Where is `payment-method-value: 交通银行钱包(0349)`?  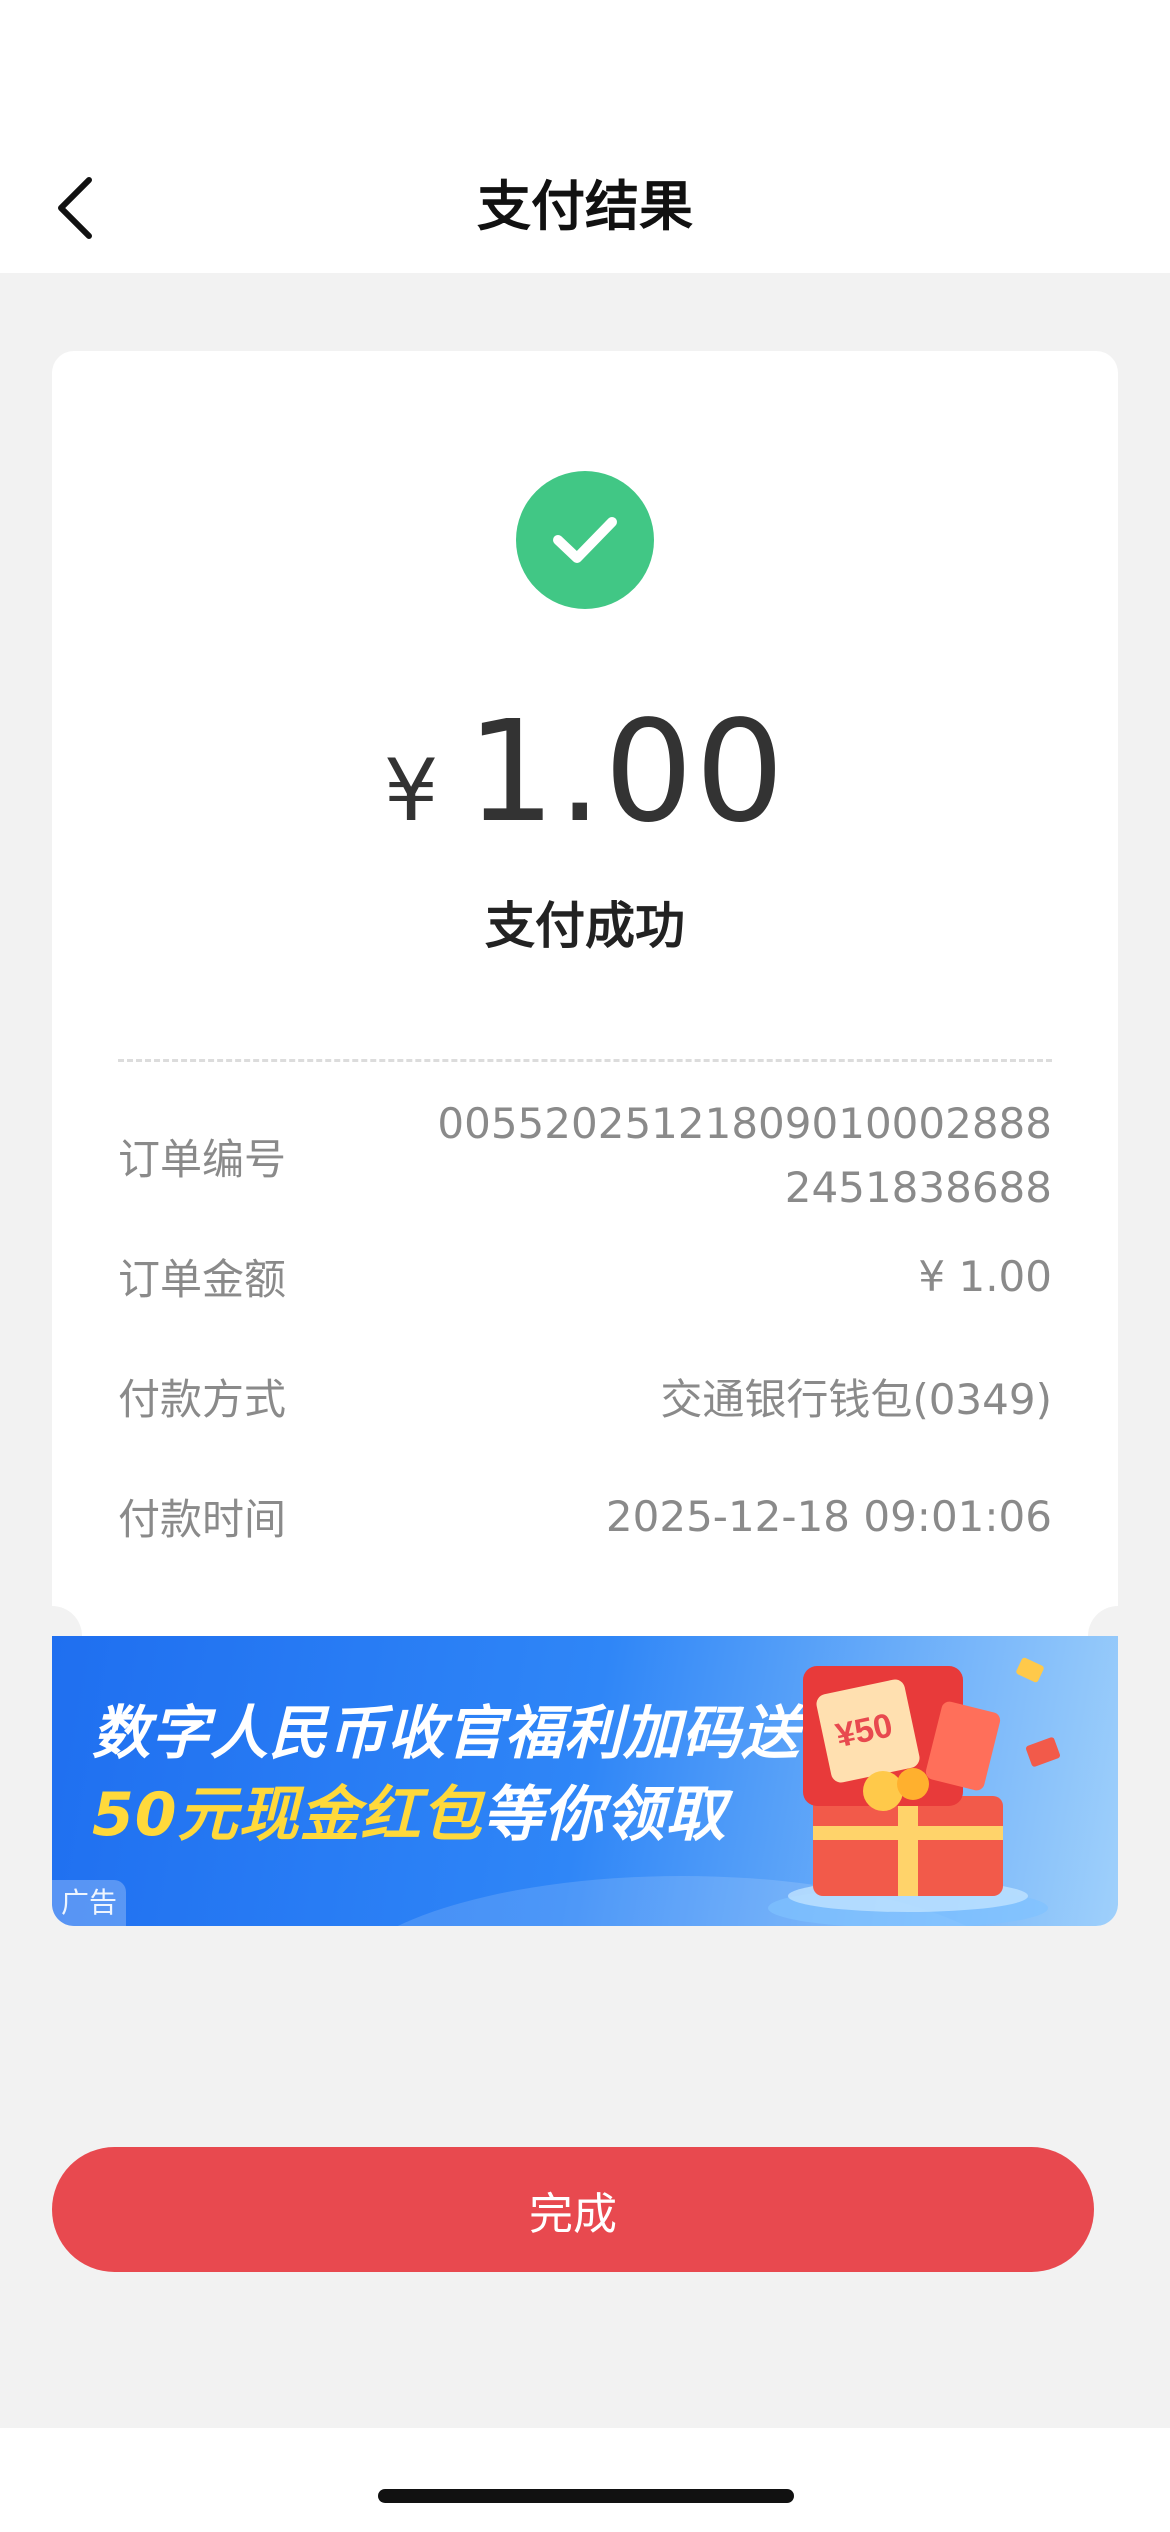 payment-method-value: 交通银行钱包(0349) is located at coordinates (856, 1399).